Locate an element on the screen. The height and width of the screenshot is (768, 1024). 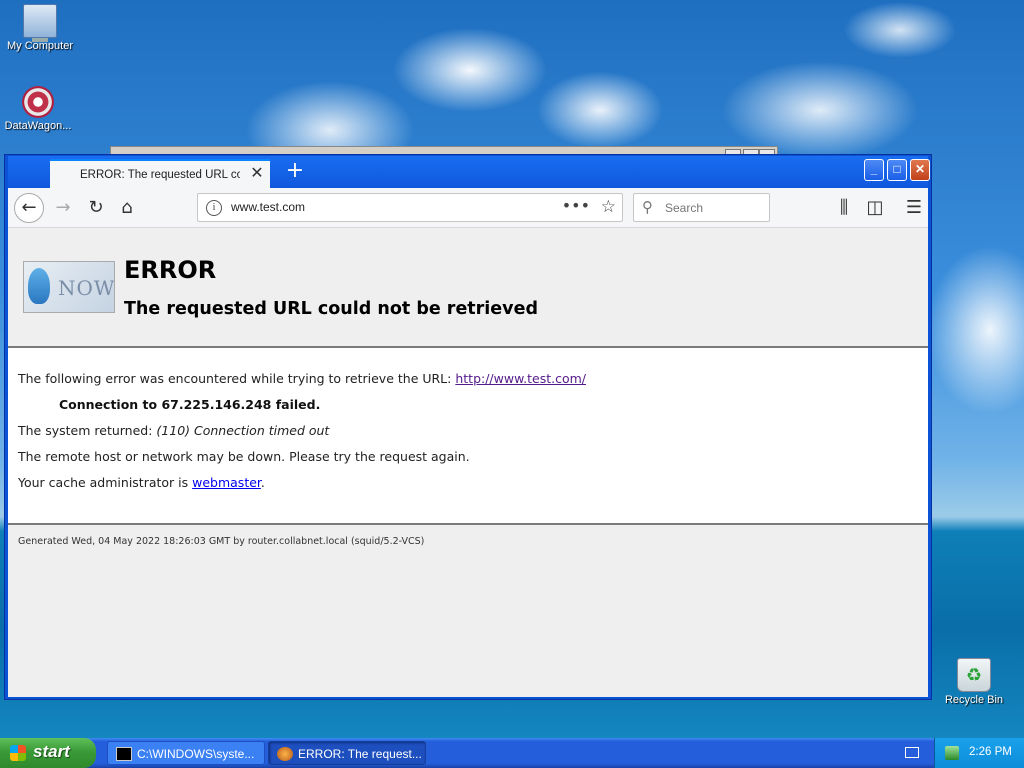
squid-logo: NOW is located at coordinates (69, 287).